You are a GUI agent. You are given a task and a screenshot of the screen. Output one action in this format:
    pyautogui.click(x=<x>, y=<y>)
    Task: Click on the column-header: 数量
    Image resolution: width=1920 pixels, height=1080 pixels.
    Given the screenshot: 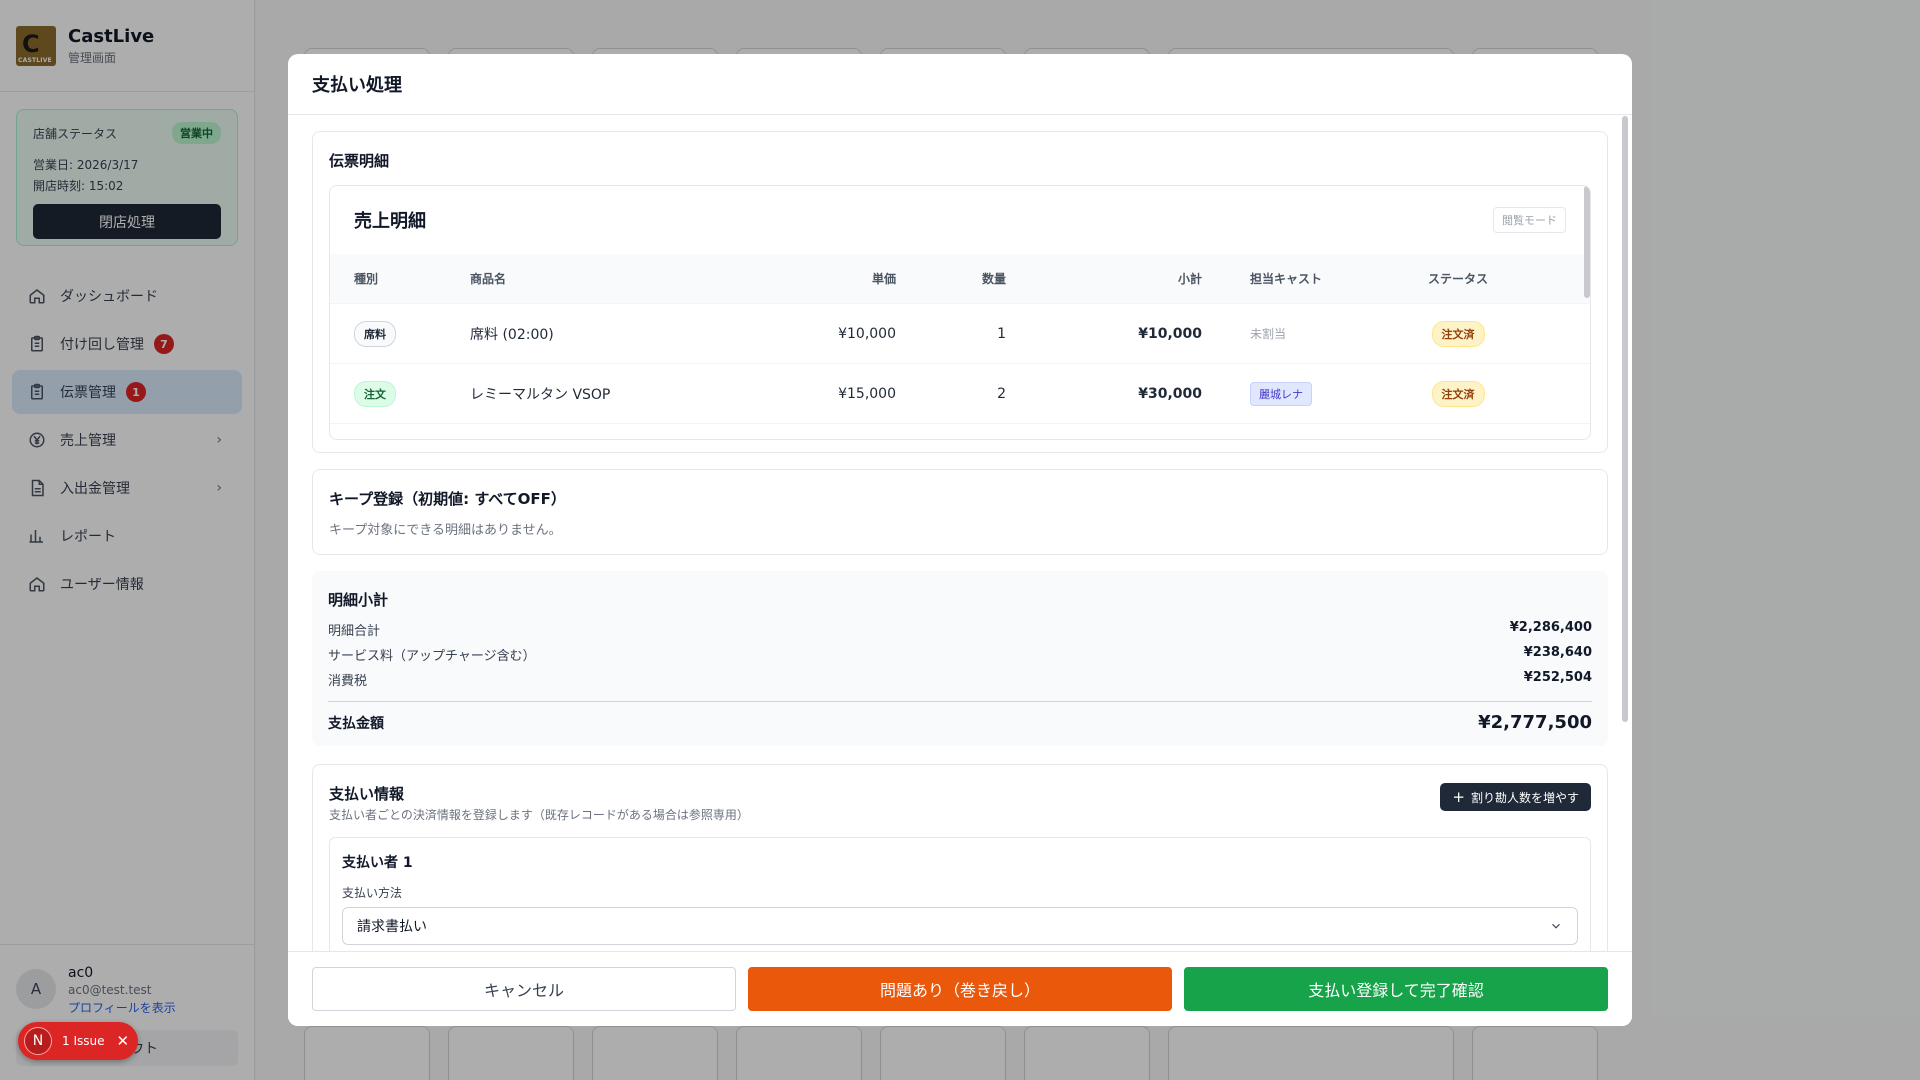 What is the action you would take?
    pyautogui.click(x=993, y=279)
    